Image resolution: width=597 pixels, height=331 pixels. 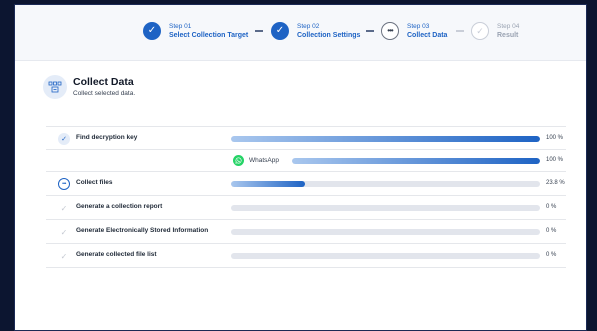 I want to click on task-label: Generate collected file list, so click(x=116, y=254).